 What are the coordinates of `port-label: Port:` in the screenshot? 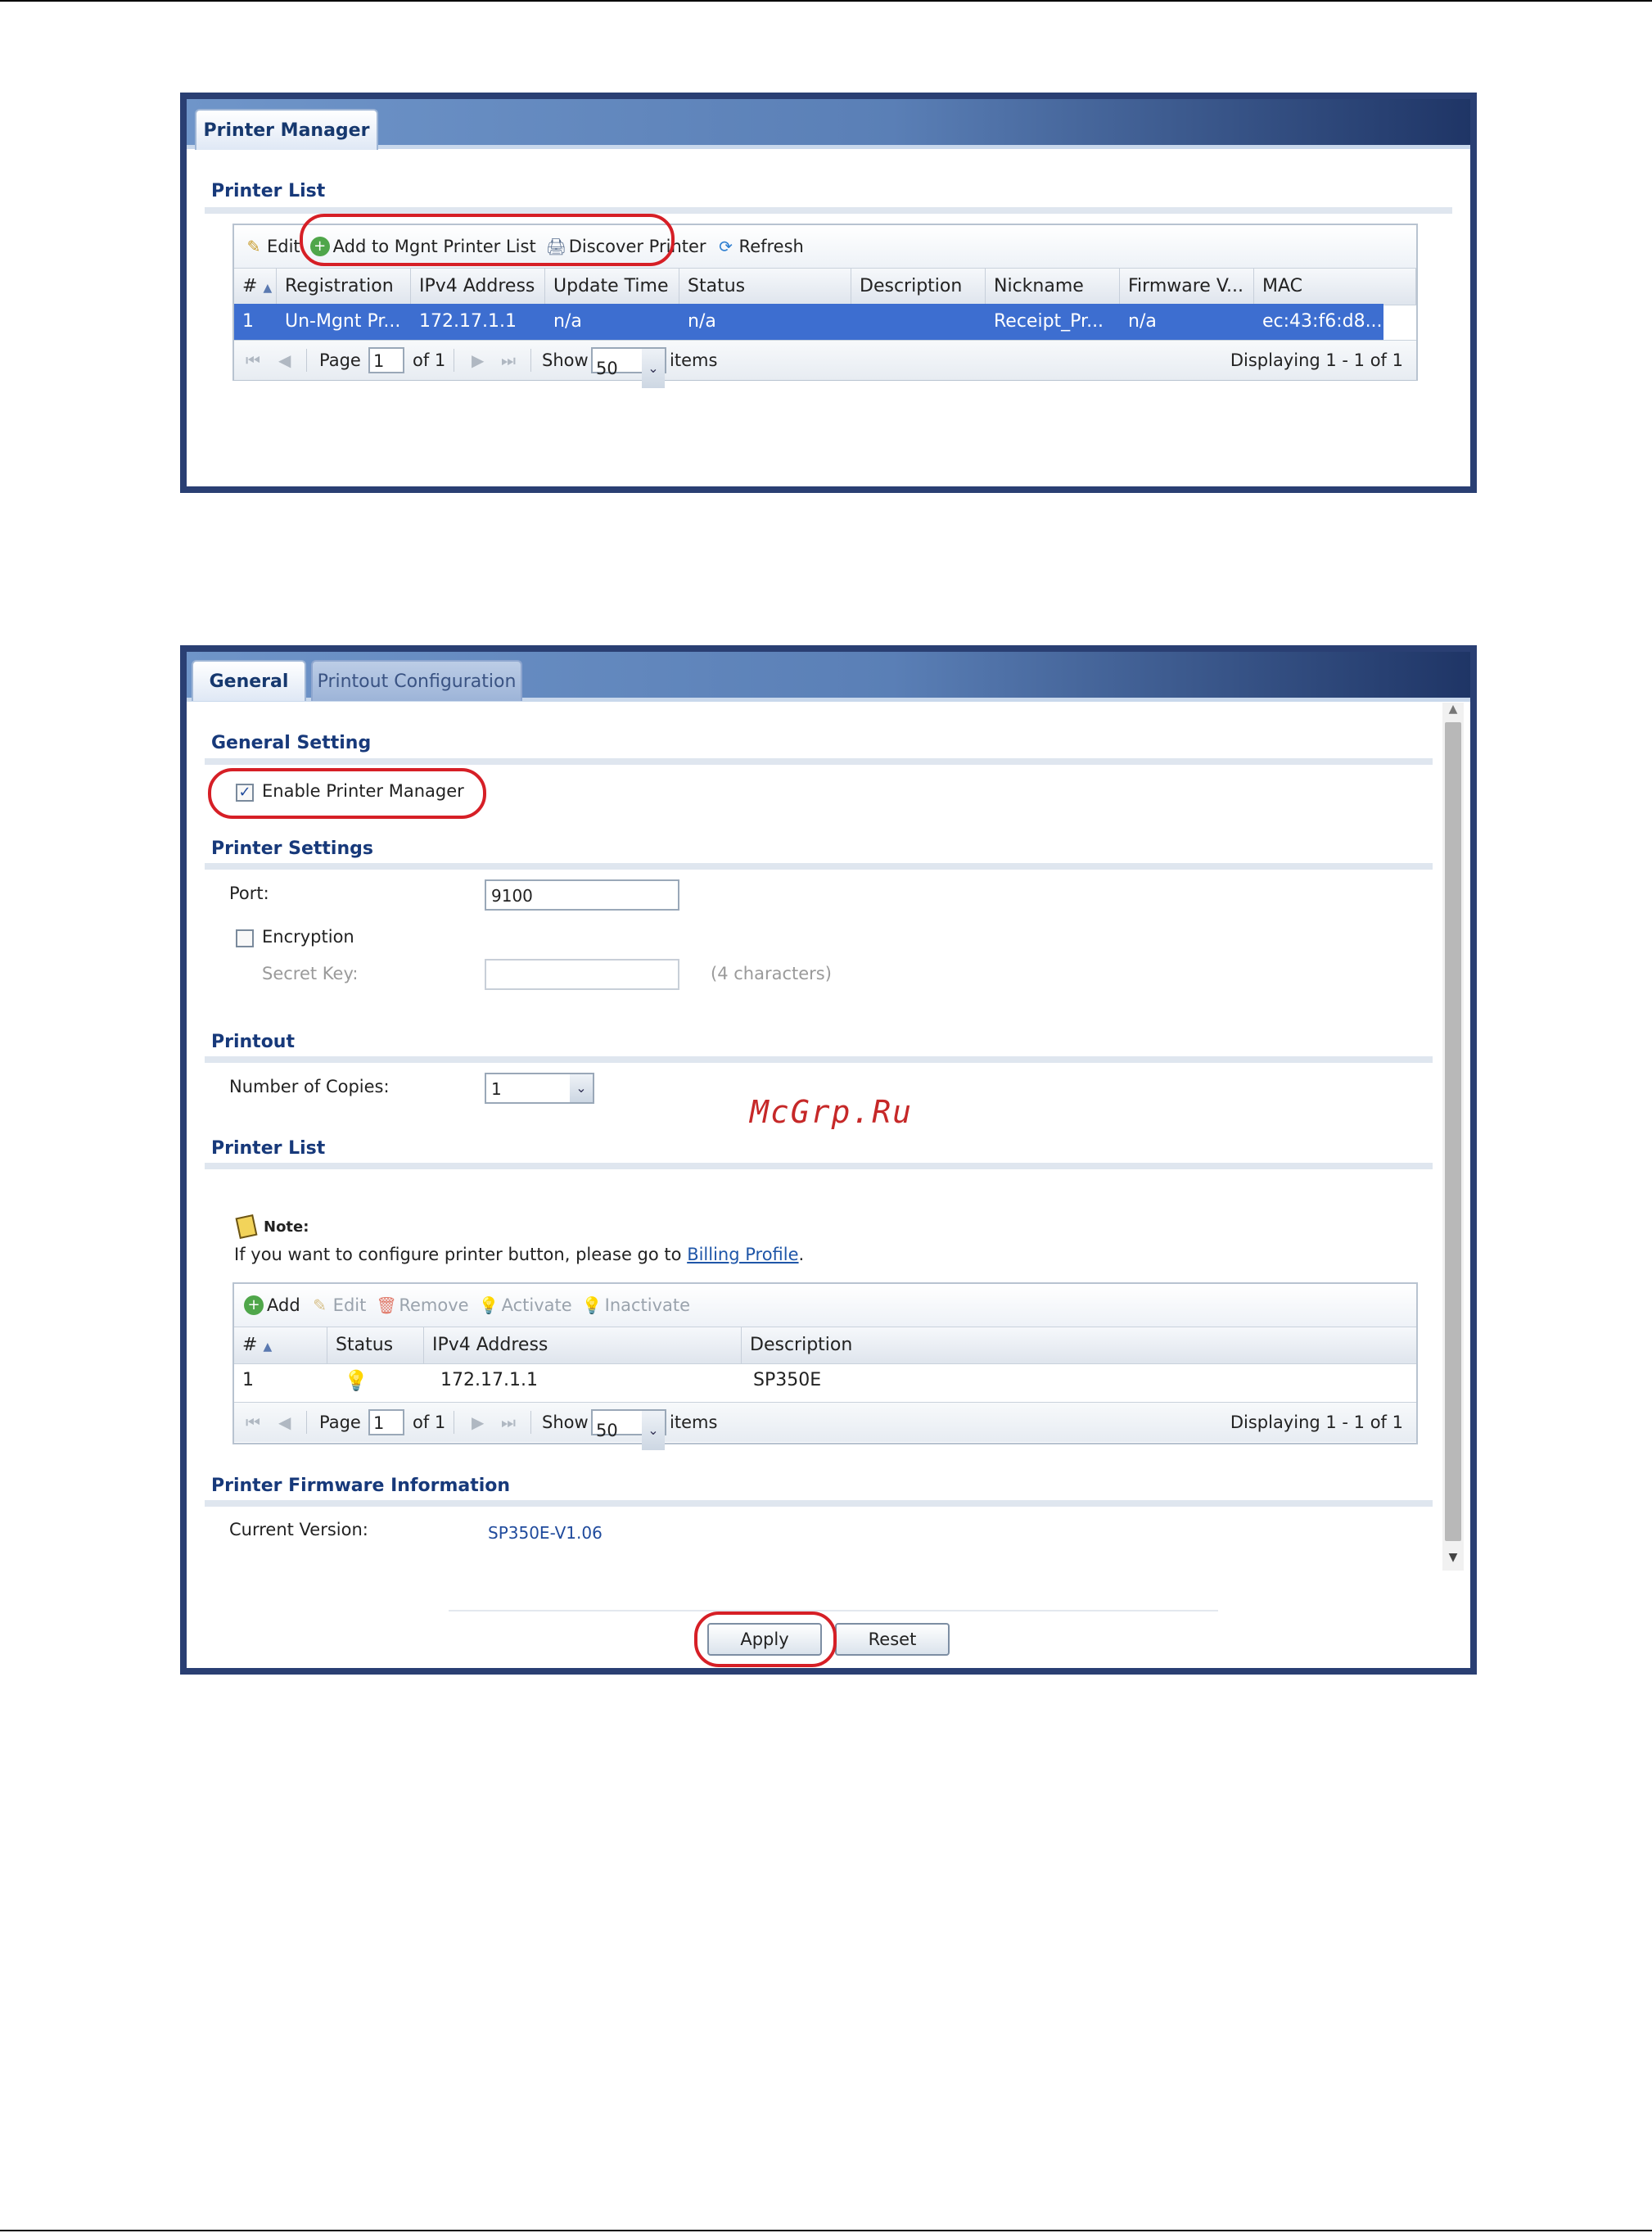 It's located at (249, 894).